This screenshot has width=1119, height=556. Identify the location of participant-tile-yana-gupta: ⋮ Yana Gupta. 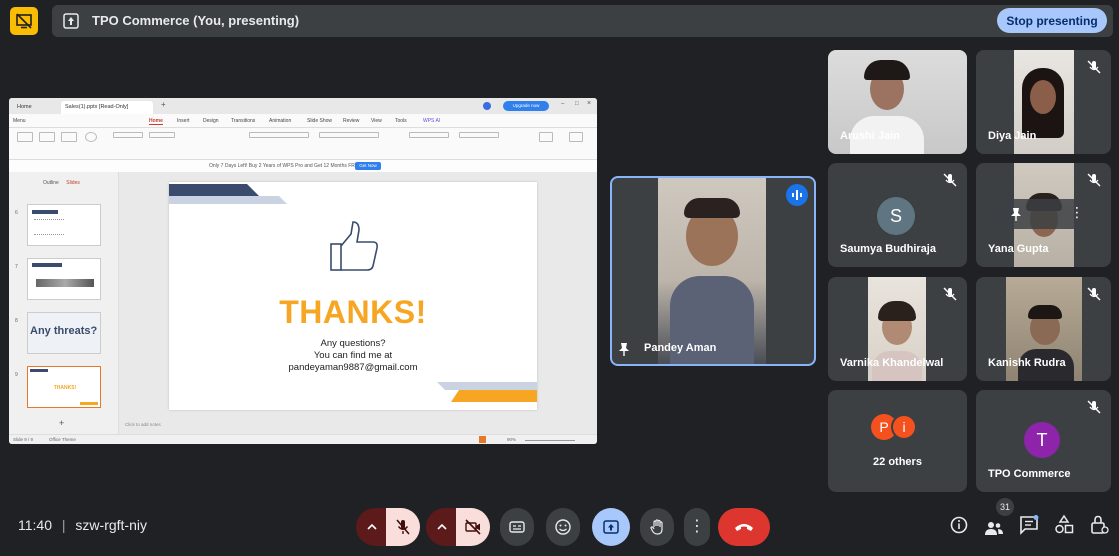
(1043, 215).